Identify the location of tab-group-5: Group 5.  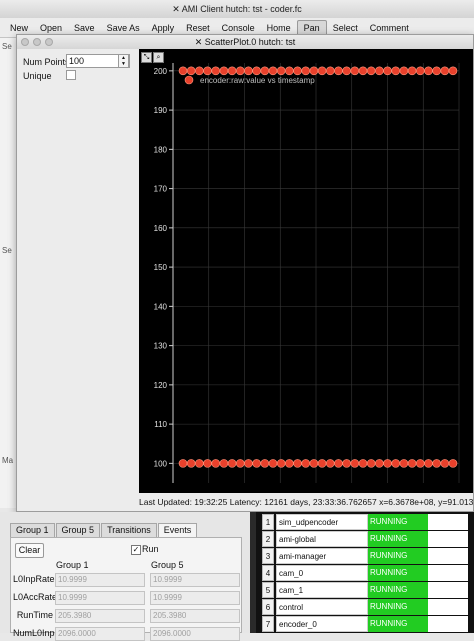
(78, 530).